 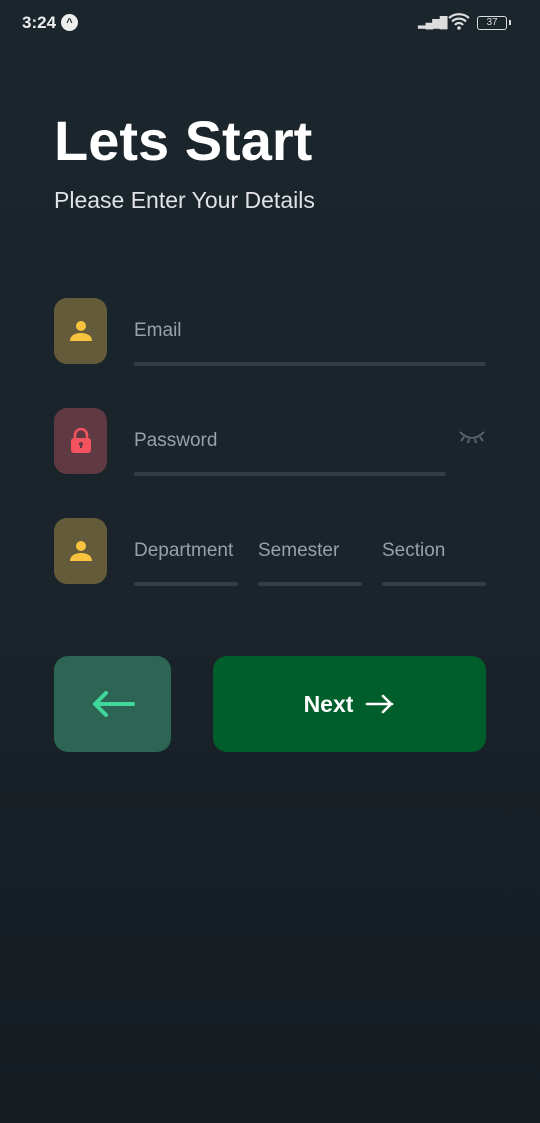 What do you see at coordinates (186, 584) in the screenshot?
I see `department-underline` at bounding box center [186, 584].